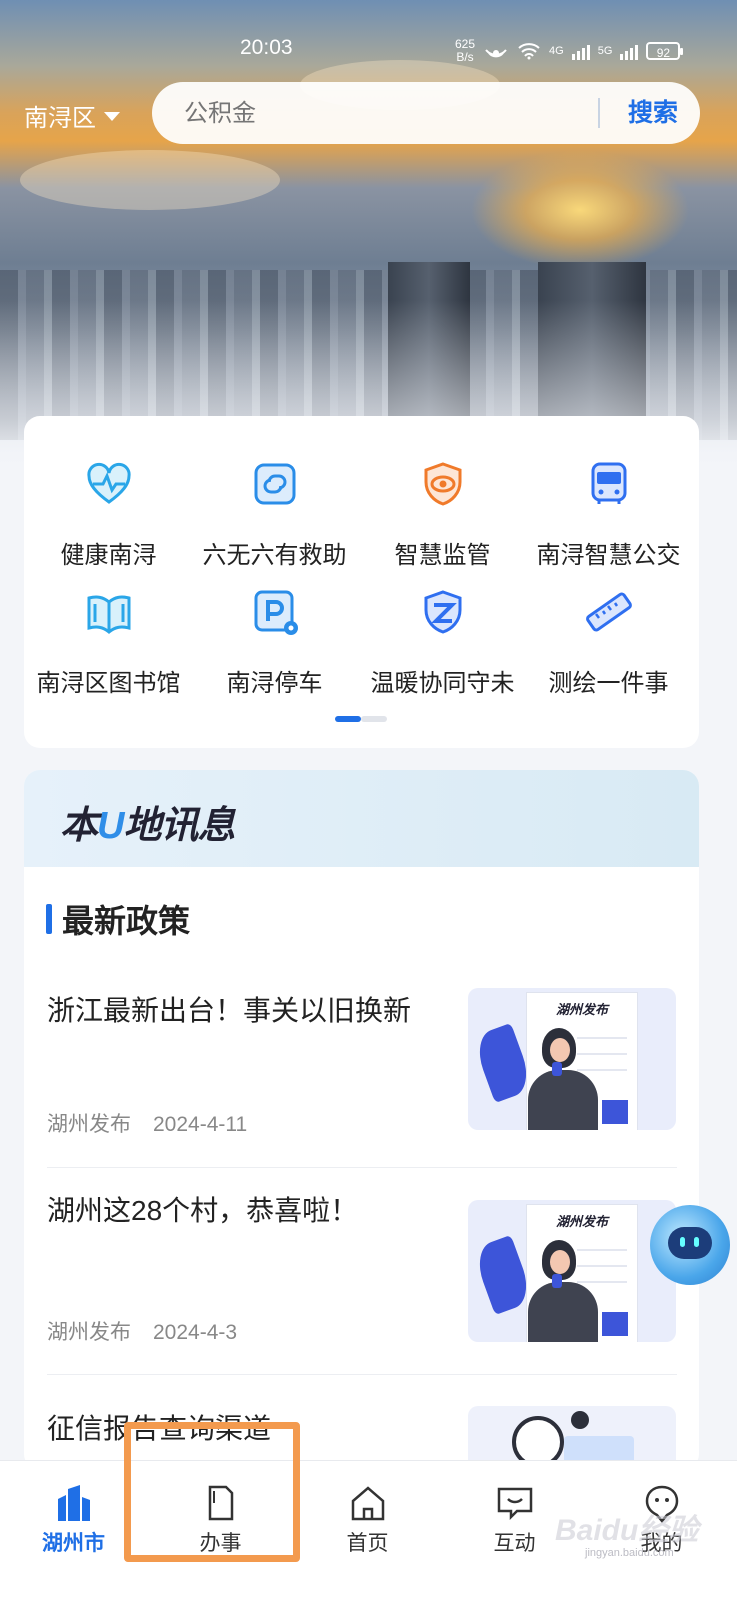 This screenshot has width=737, height=1601. I want to click on link-icon, so click(274, 484).